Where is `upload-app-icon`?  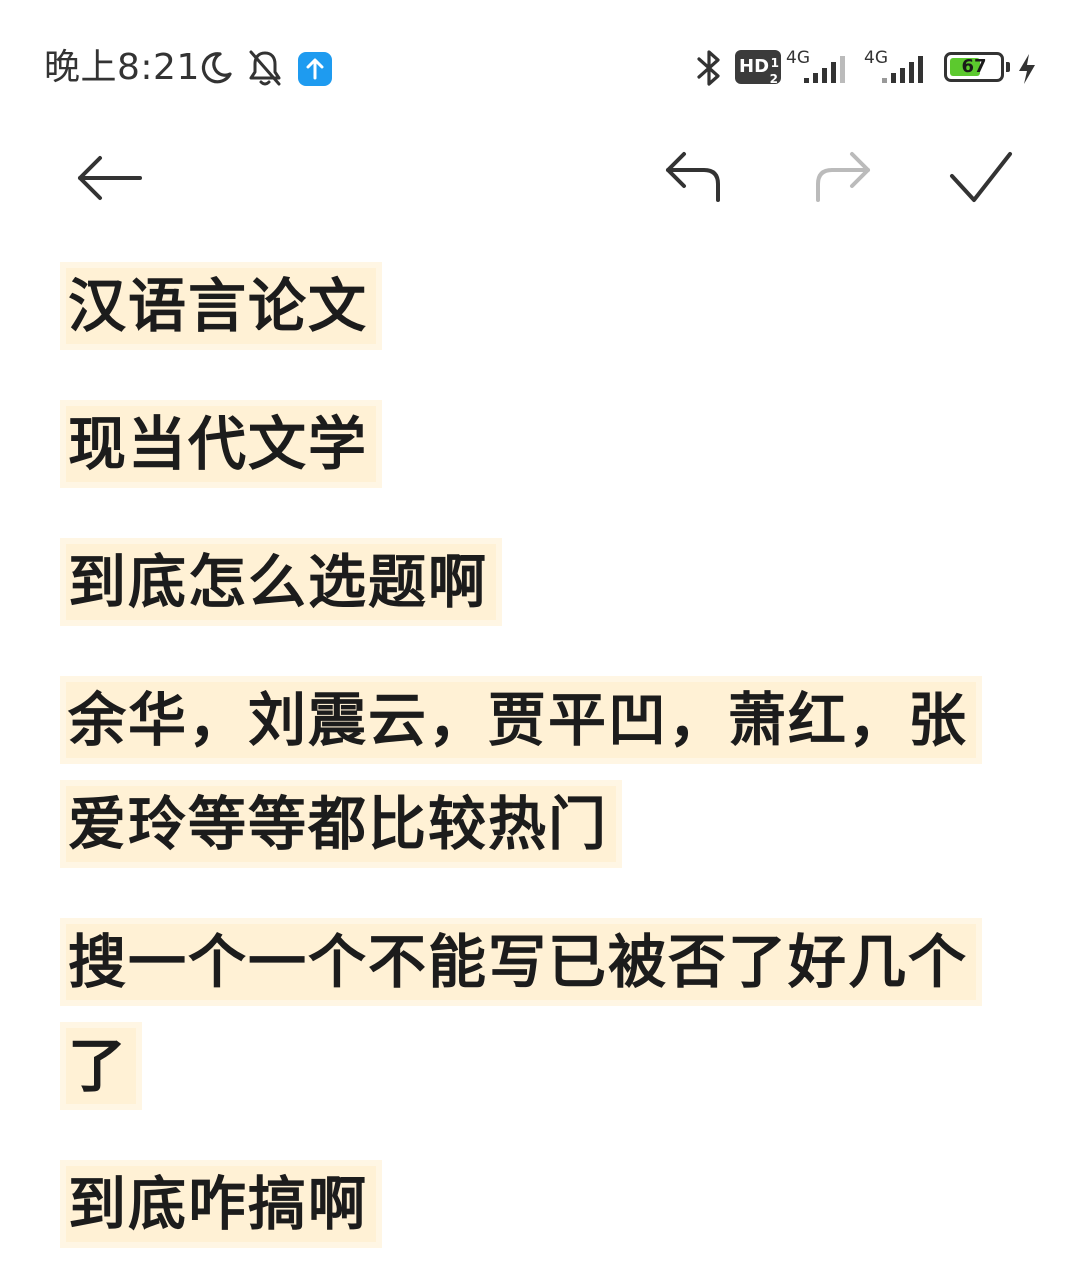 upload-app-icon is located at coordinates (315, 69).